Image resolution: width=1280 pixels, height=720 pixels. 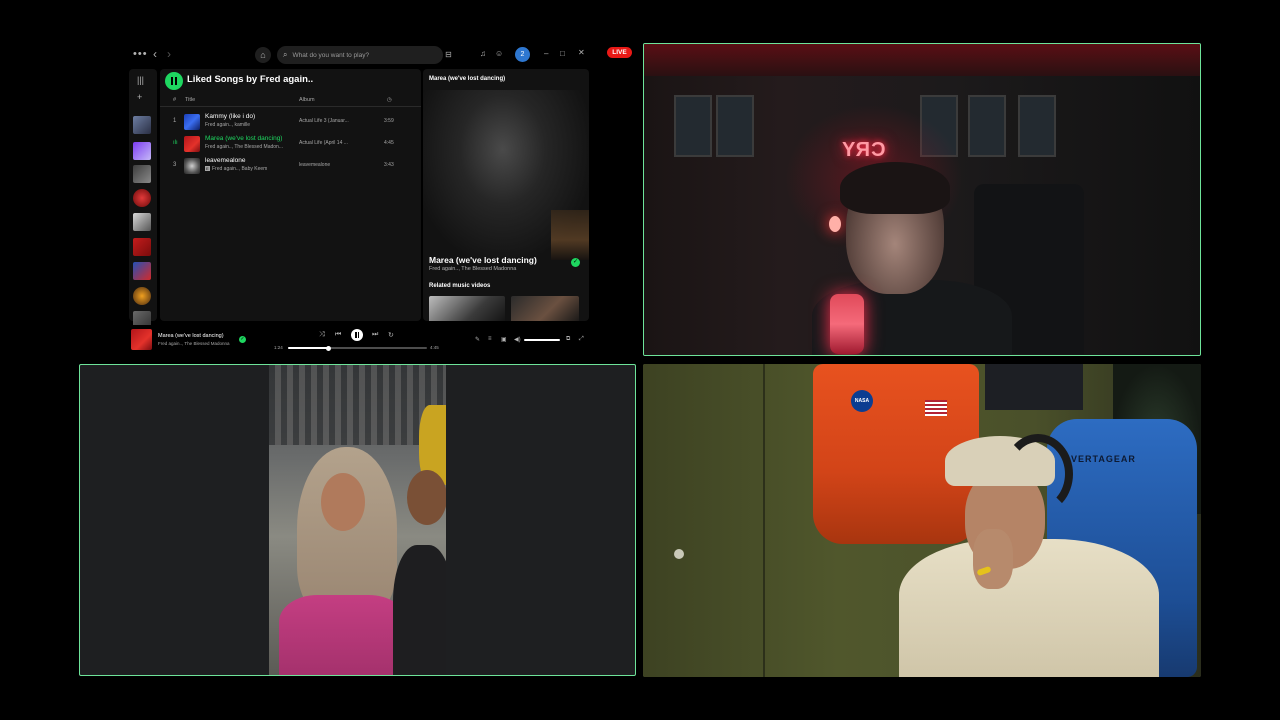 I want to click on playlist-pause-button, so click(x=174, y=81).